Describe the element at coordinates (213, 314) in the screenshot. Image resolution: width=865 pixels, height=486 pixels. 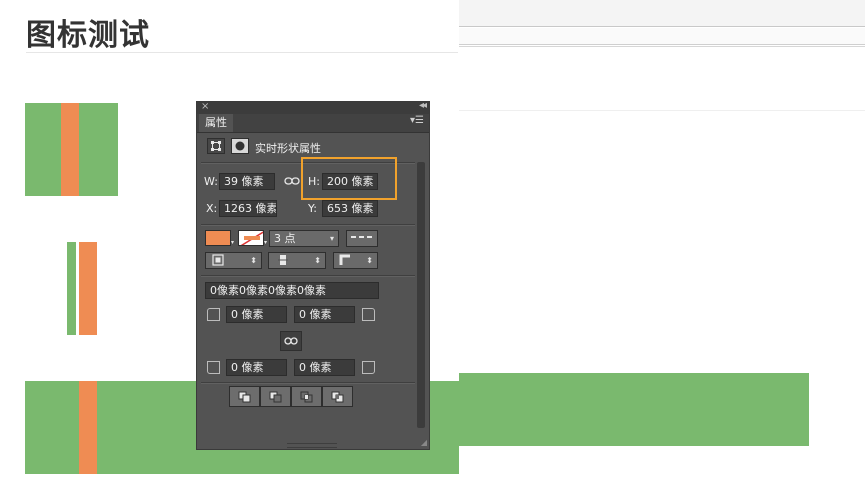
I see `corner-top-left-icon` at that location.